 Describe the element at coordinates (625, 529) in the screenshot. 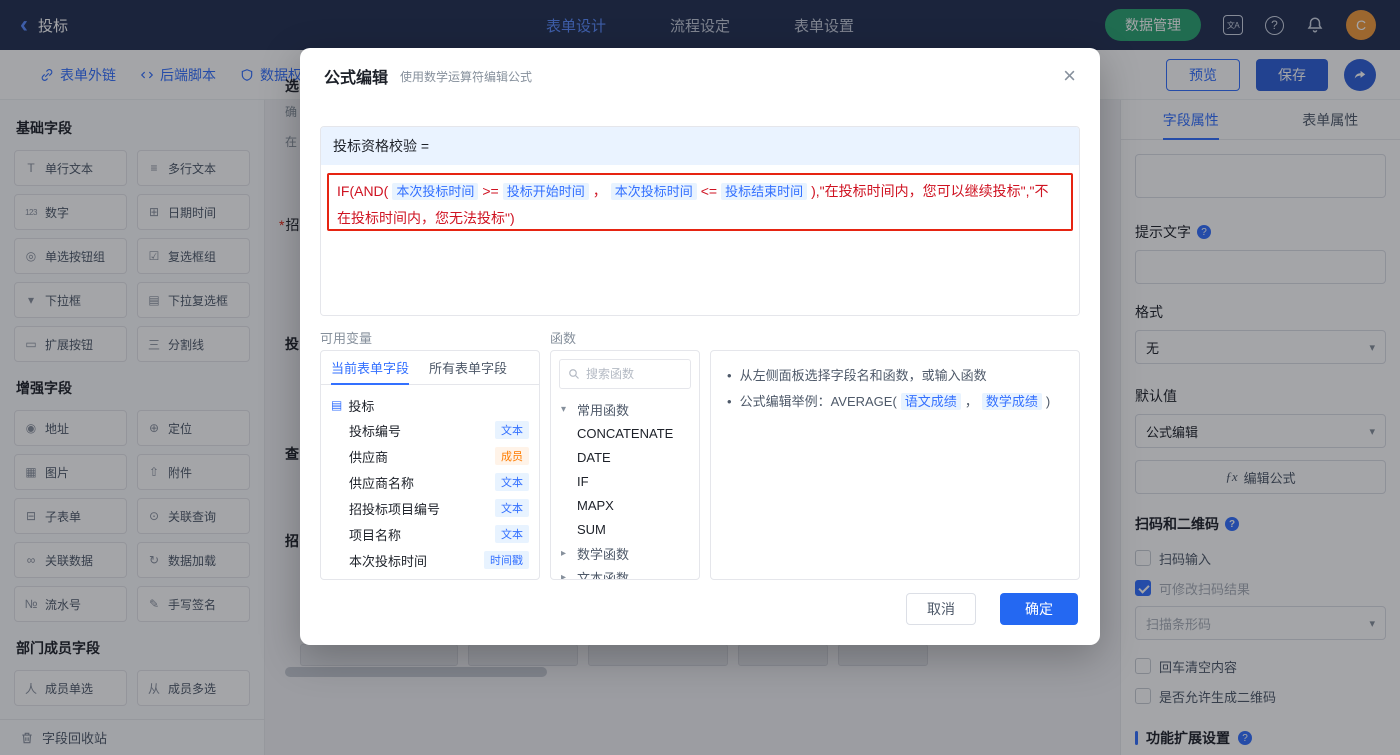

I see `function-item-sum: SUM` at that location.